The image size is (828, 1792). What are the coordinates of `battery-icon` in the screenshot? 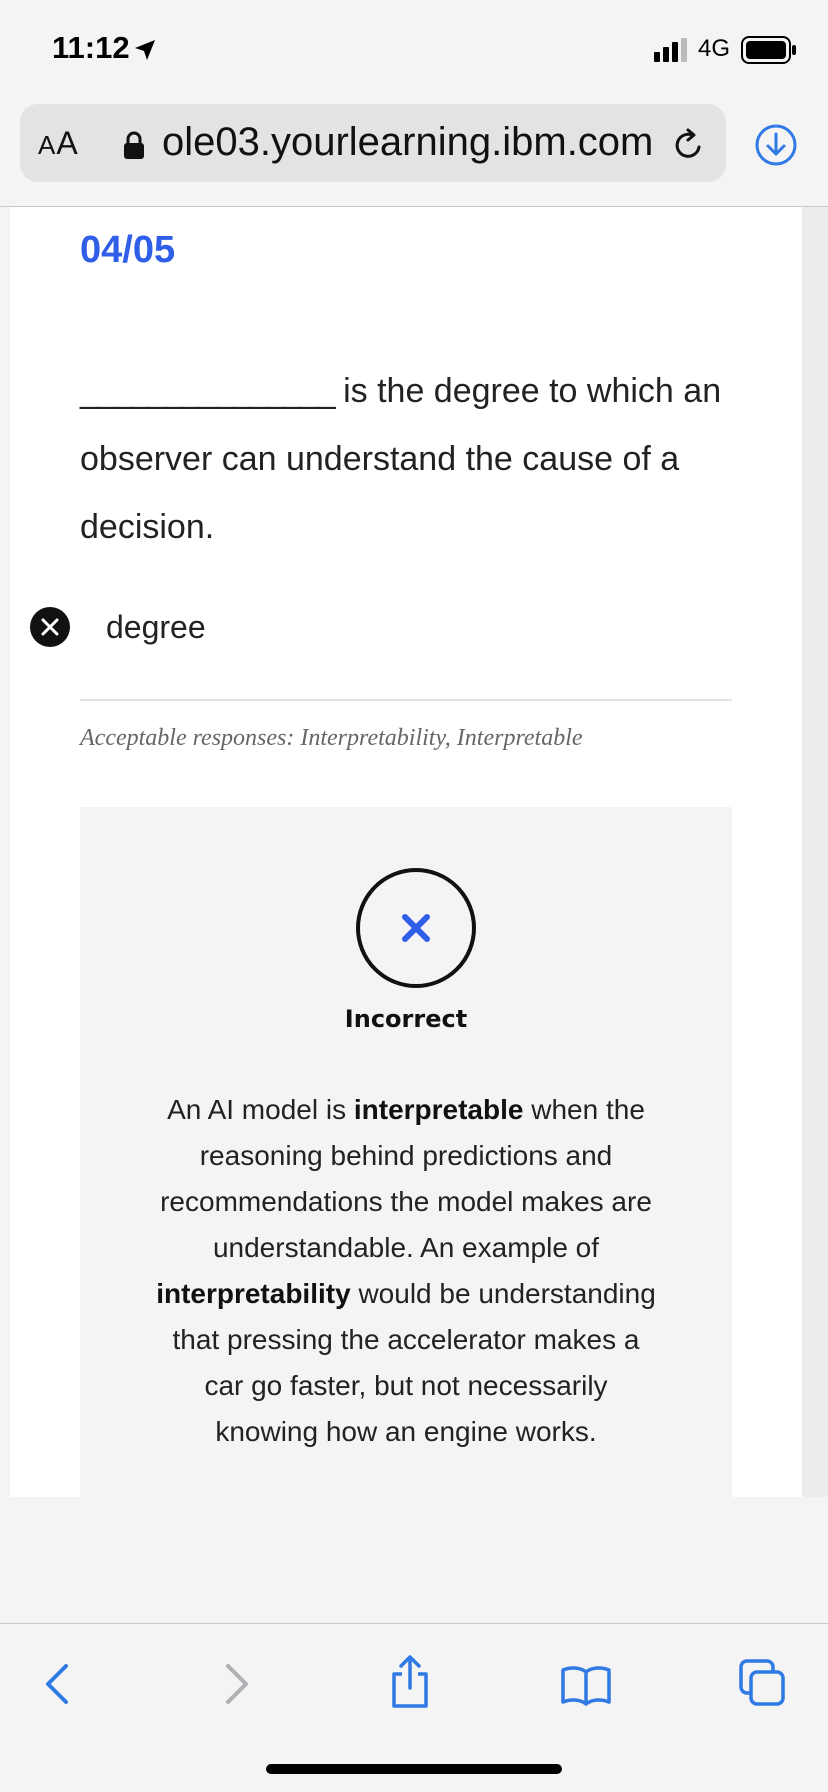 It's located at (768, 50).